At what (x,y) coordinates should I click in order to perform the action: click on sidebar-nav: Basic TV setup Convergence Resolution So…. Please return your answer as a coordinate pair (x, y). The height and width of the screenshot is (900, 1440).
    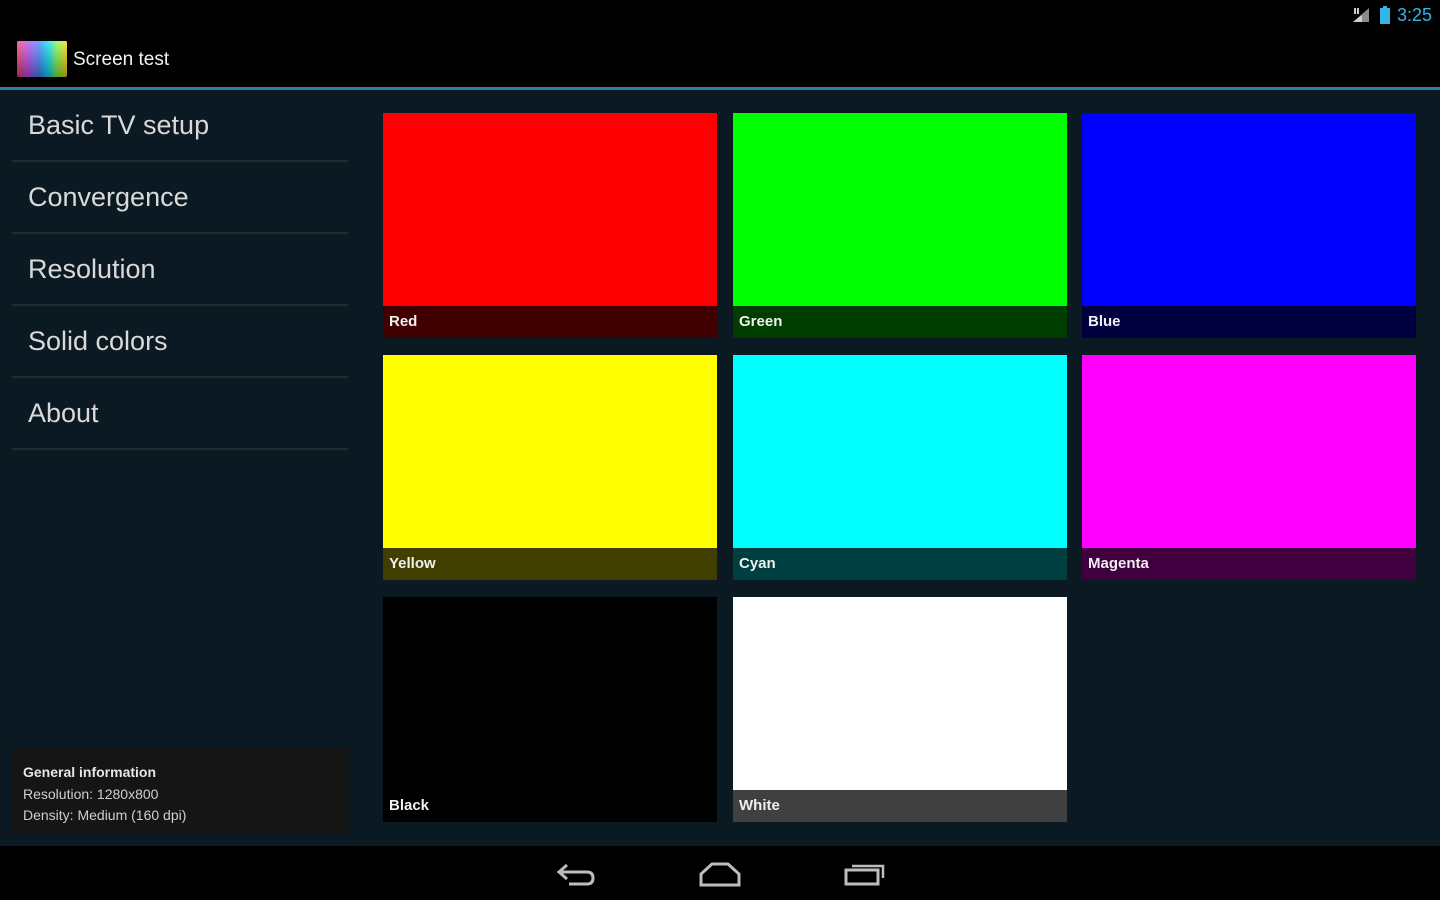
    Looking at the image, I should click on (180, 270).